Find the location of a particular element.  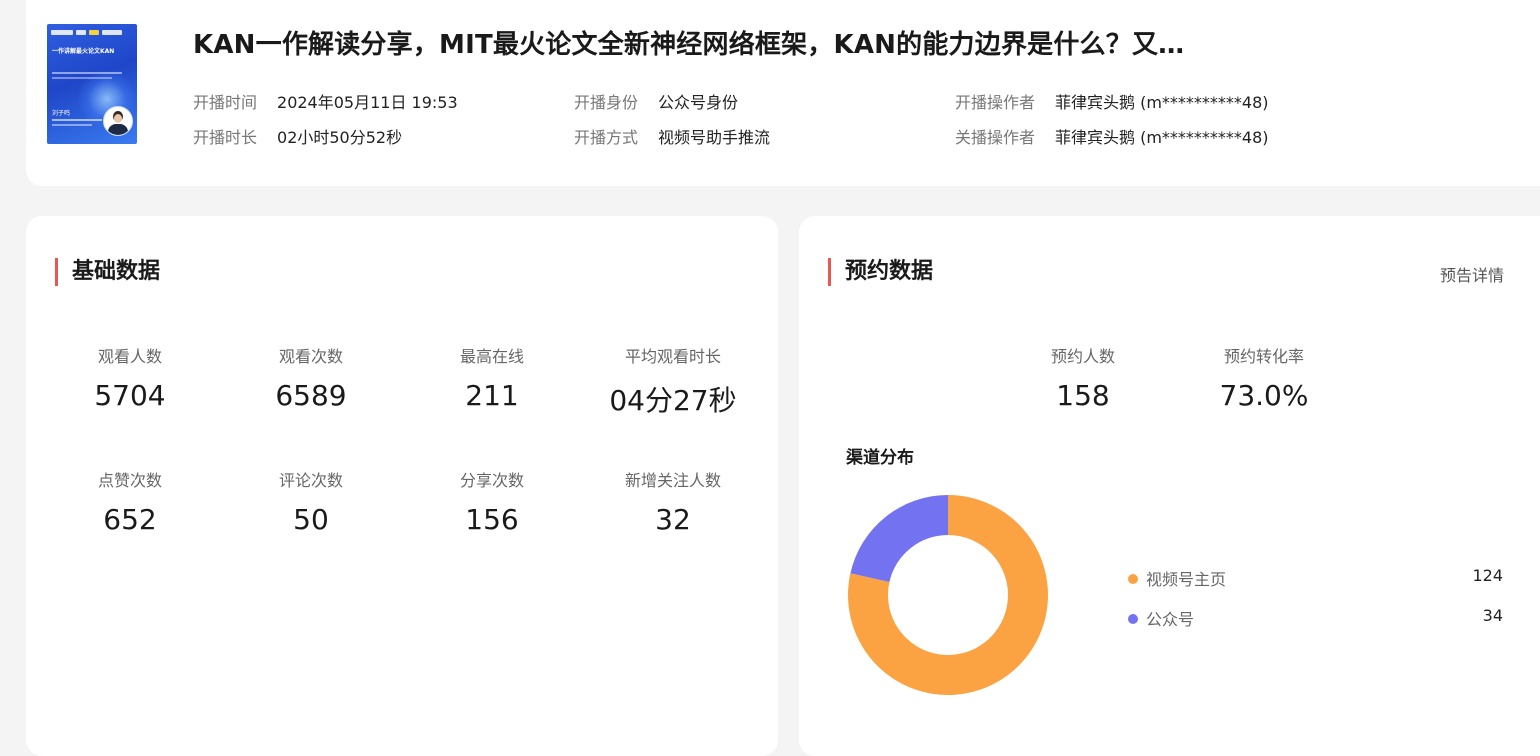

legend-item: 视频号主页 124 is located at coordinates (1315, 578).